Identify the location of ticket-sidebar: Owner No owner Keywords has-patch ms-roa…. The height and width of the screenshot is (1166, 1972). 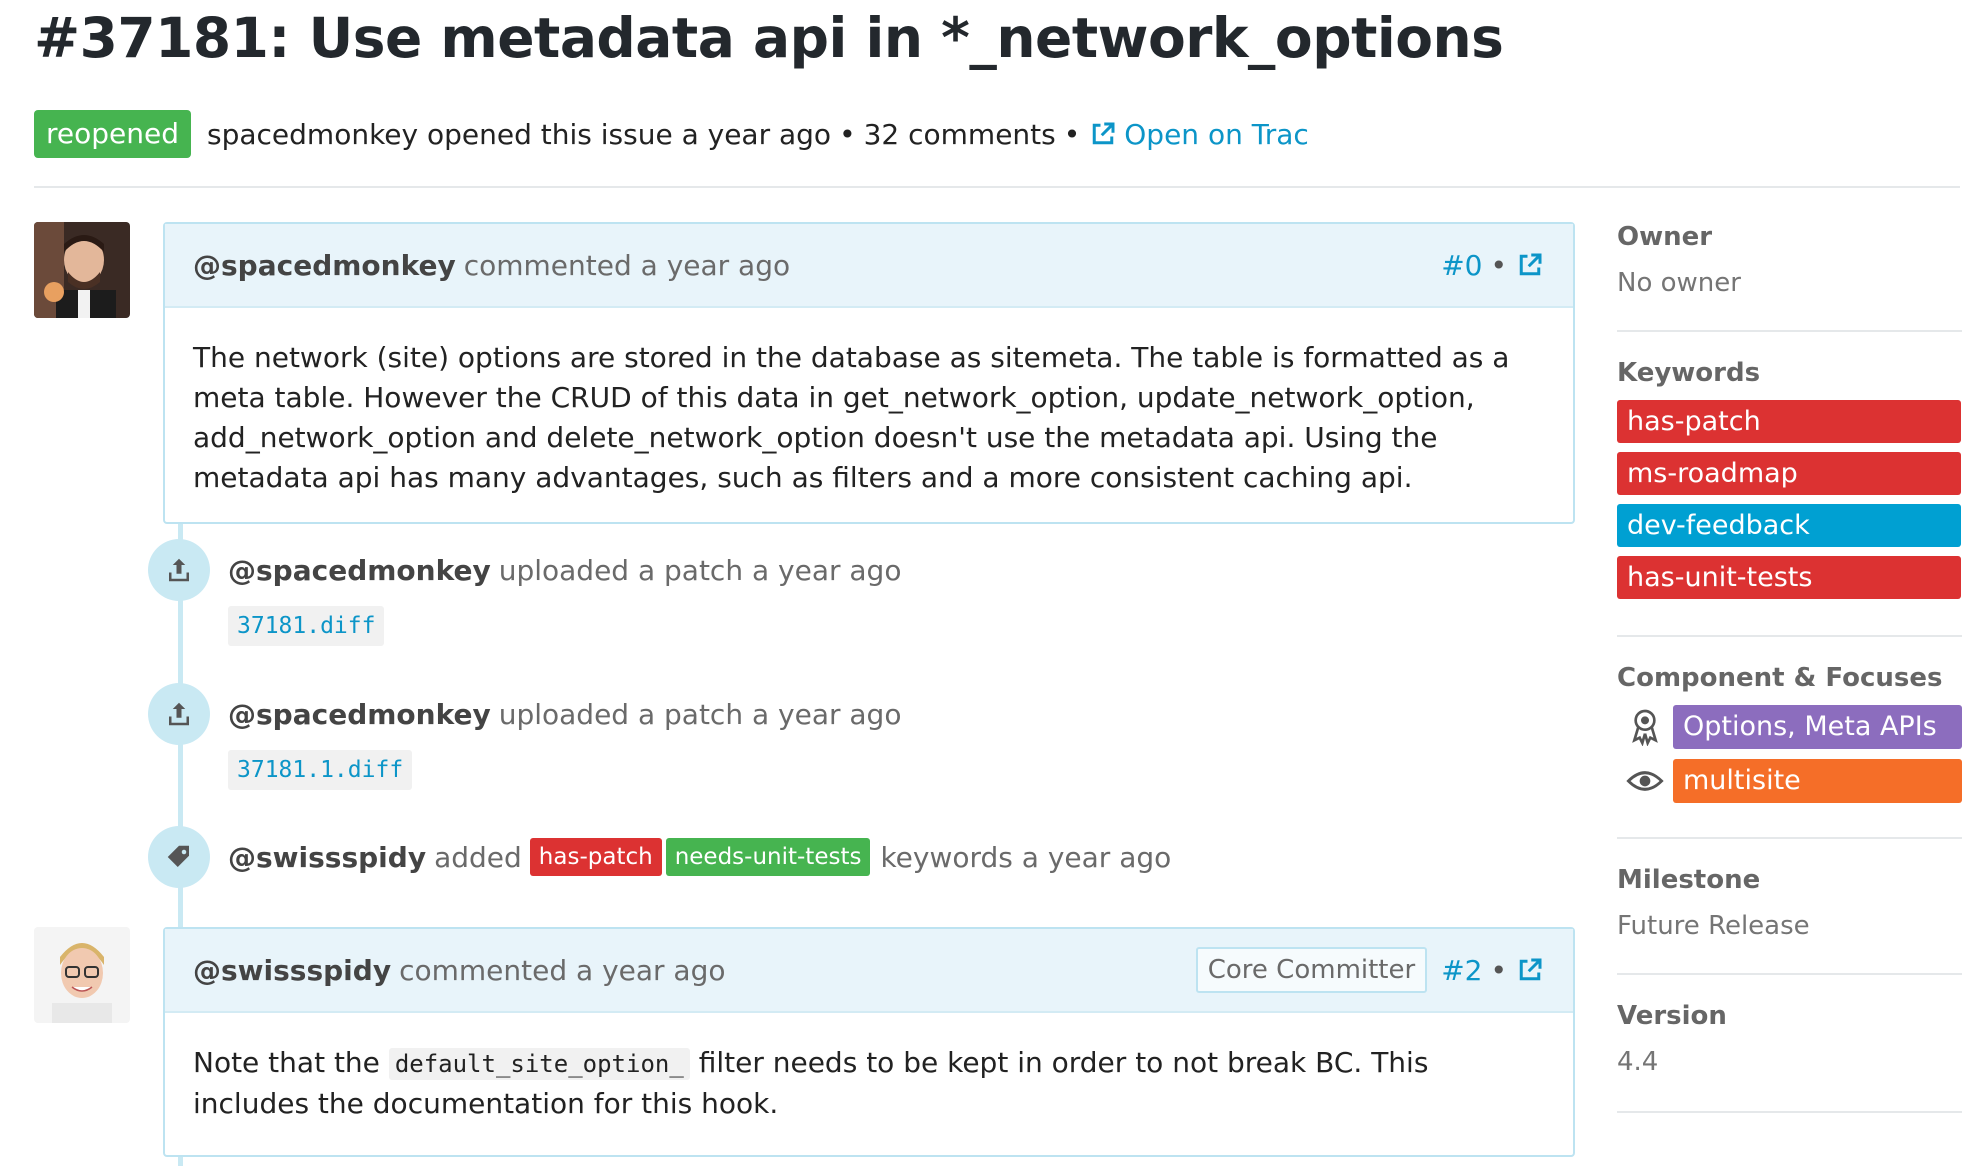
(1789, 667).